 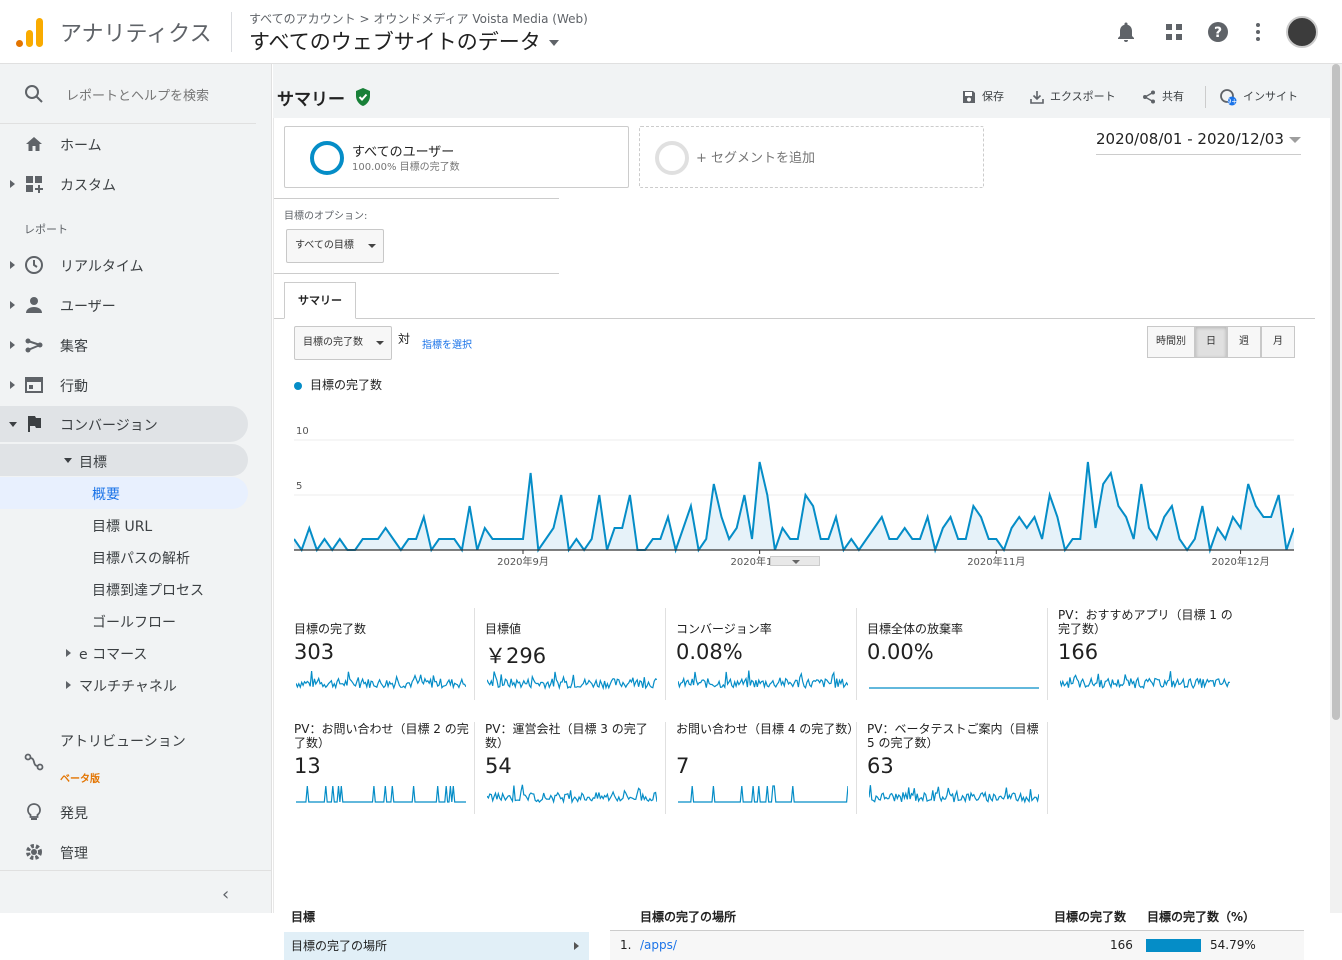 I want to click on table-row: 1. /apps/ 166 54.79%, so click(x=957, y=945).